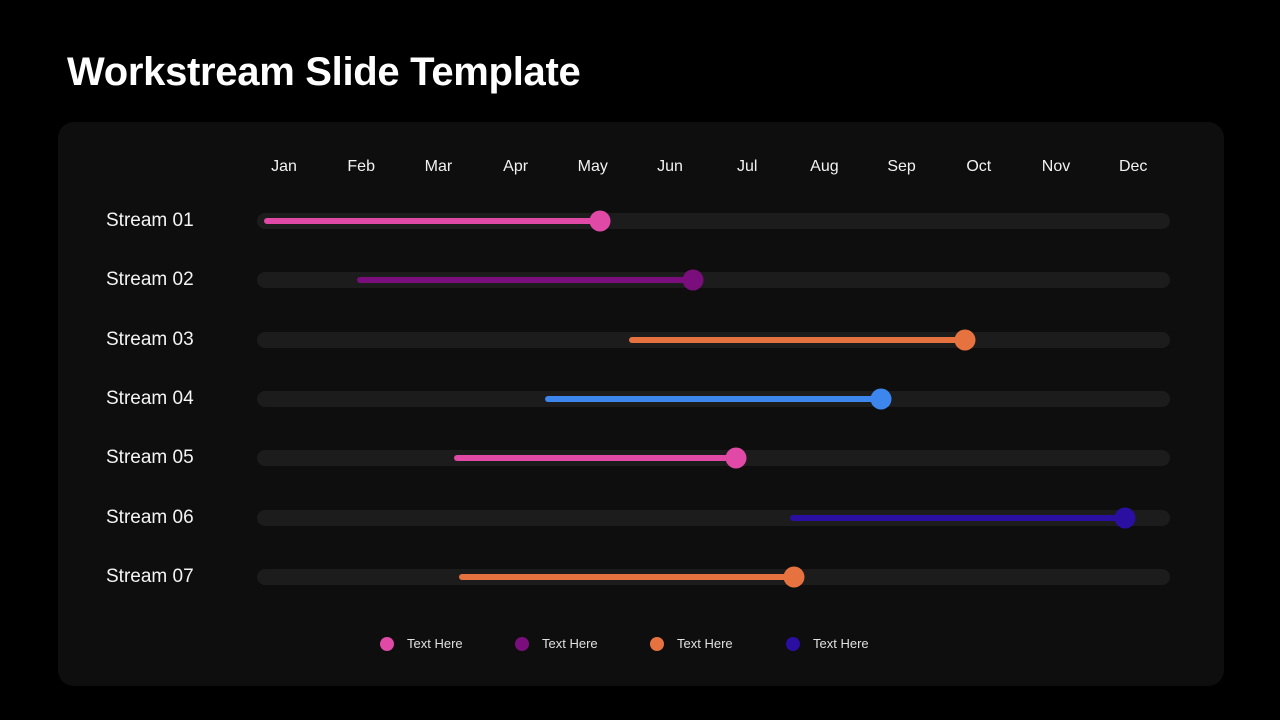  I want to click on month-label-oct: Oct, so click(979, 166).